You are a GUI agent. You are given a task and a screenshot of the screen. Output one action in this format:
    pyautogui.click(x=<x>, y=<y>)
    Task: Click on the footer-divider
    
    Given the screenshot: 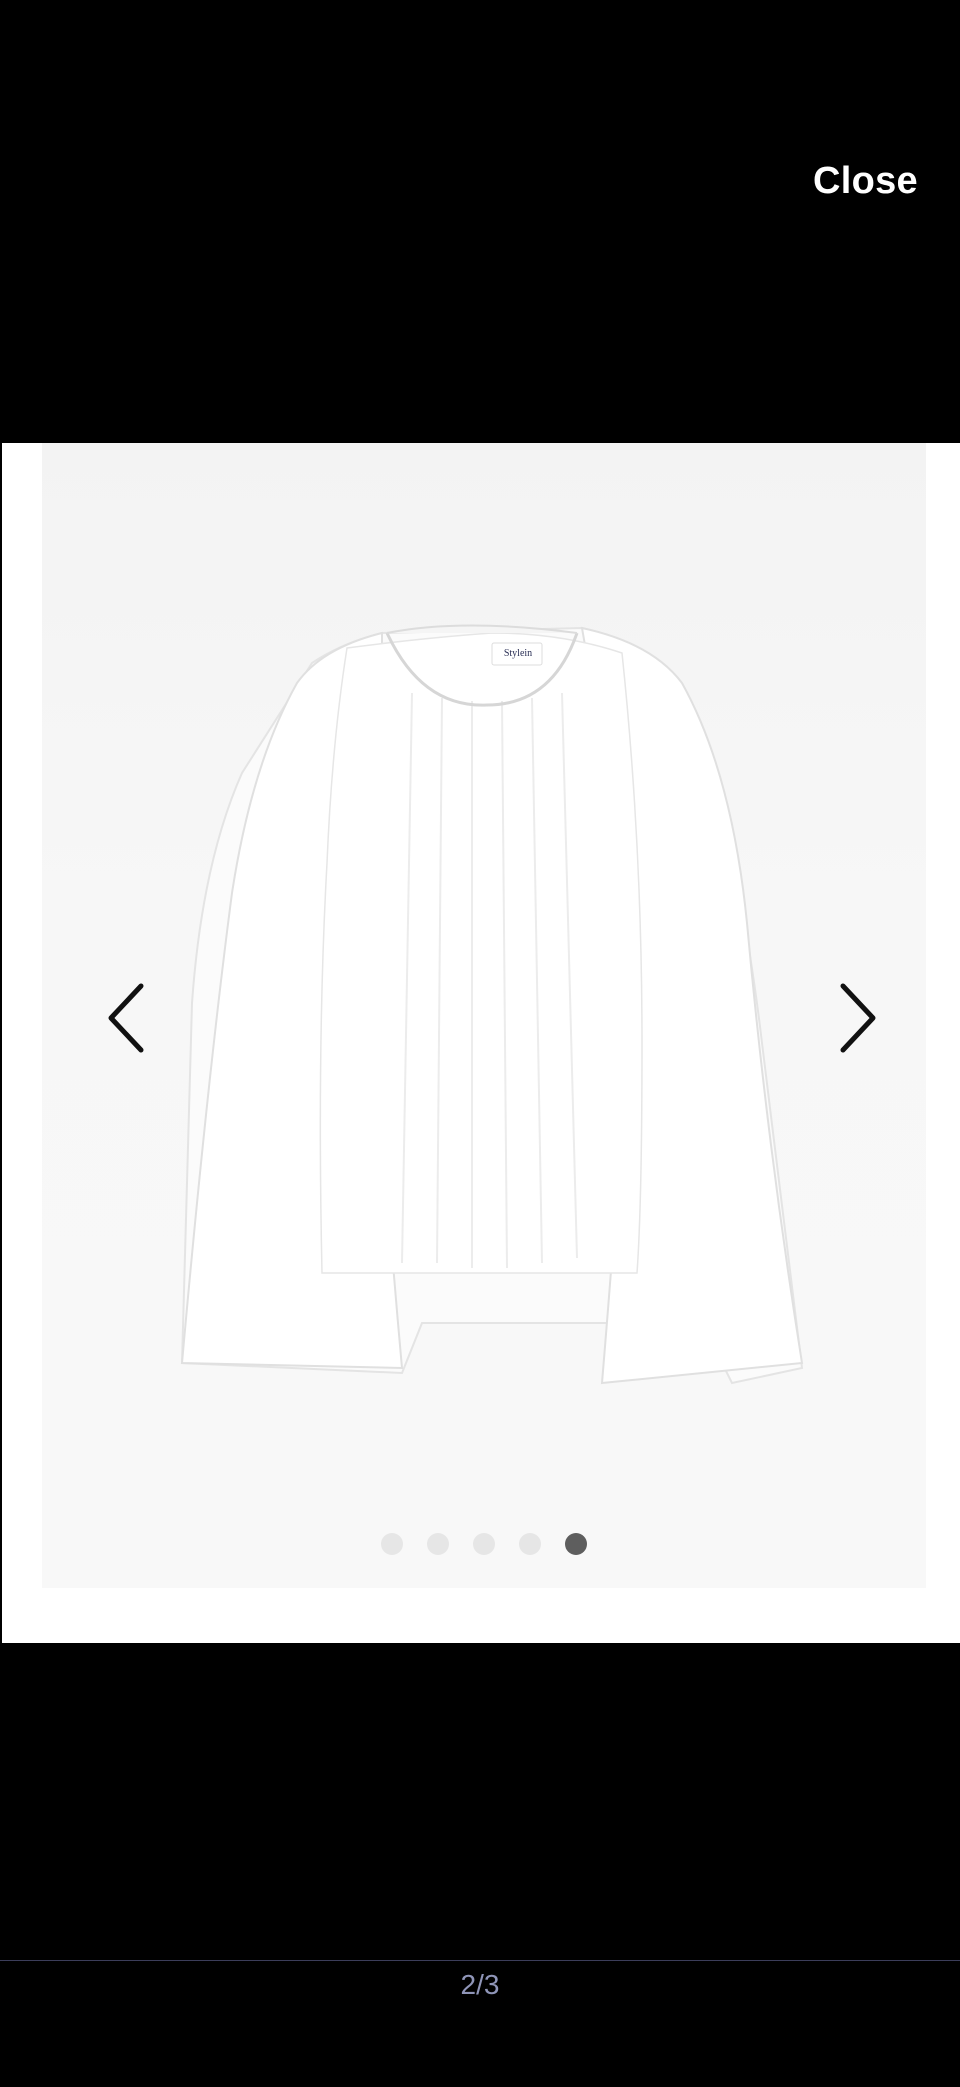 What is the action you would take?
    pyautogui.click(x=480, y=1960)
    